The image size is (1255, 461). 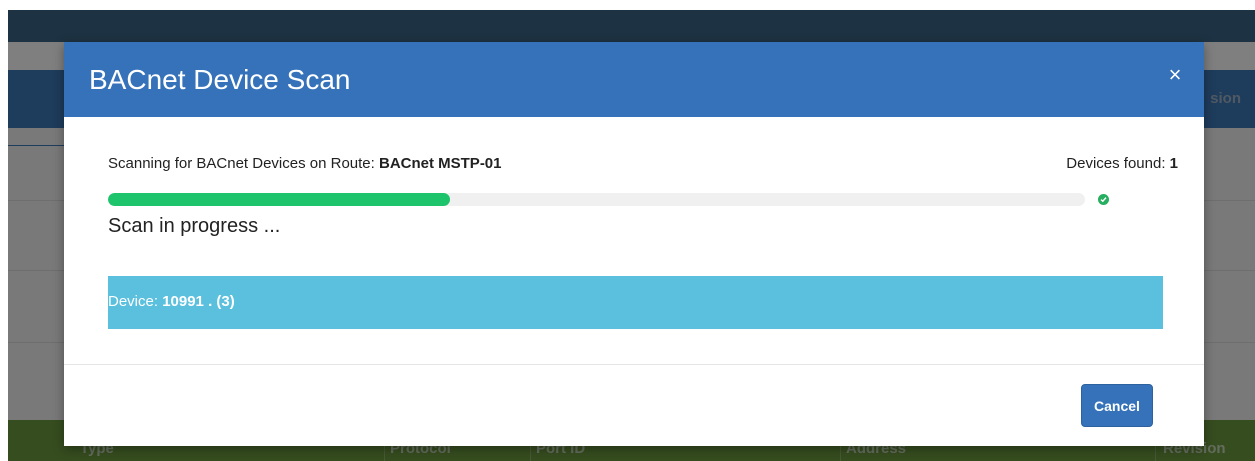 What do you see at coordinates (1117, 405) in the screenshot?
I see `cancel-button: Cancel` at bounding box center [1117, 405].